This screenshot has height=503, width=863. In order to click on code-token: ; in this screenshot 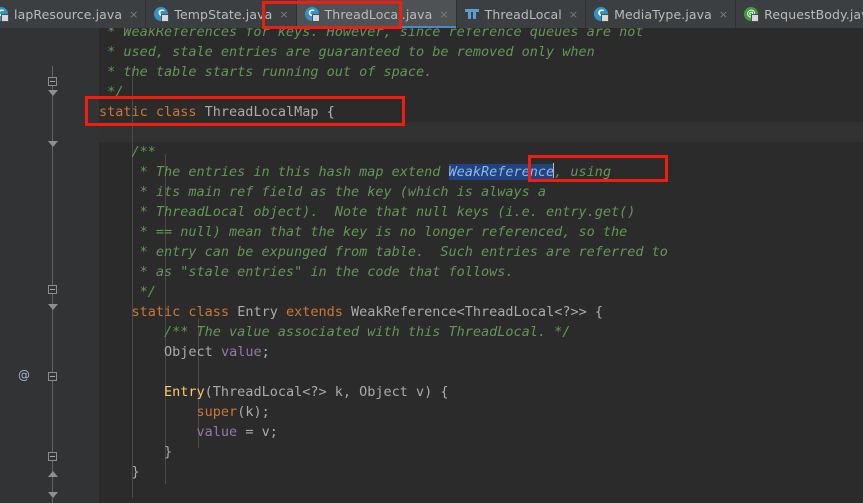, I will do `click(265, 352)`.